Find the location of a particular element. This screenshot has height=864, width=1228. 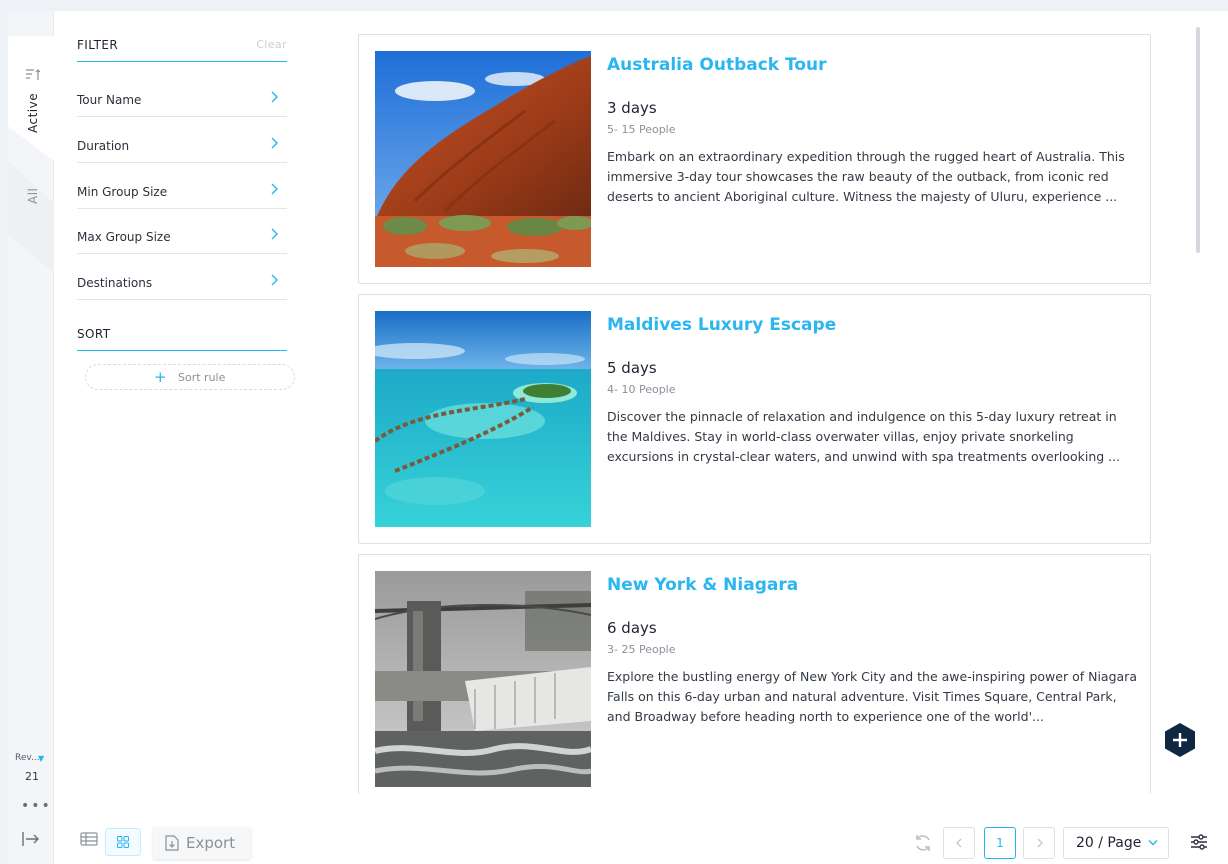

chevron-down-icon: ▼ is located at coordinates (41, 758).